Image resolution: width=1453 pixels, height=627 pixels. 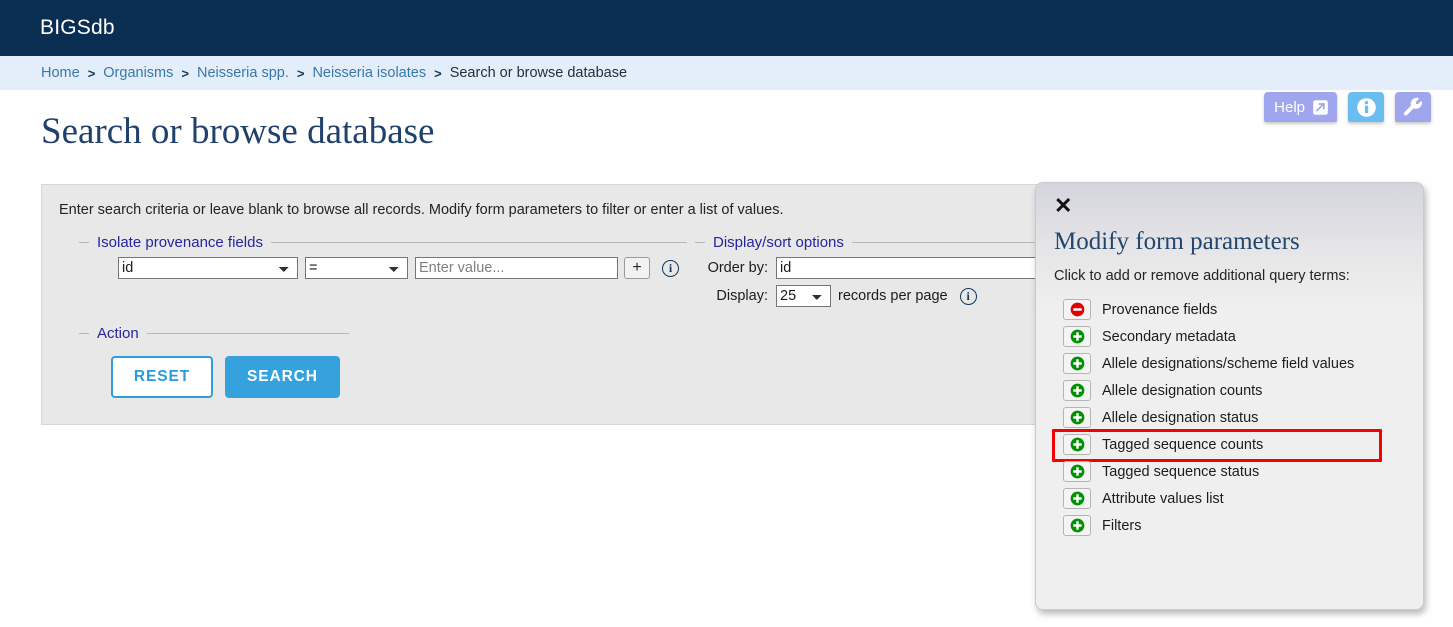 I want to click on add-provenance-row-button: +, so click(x=637, y=268).